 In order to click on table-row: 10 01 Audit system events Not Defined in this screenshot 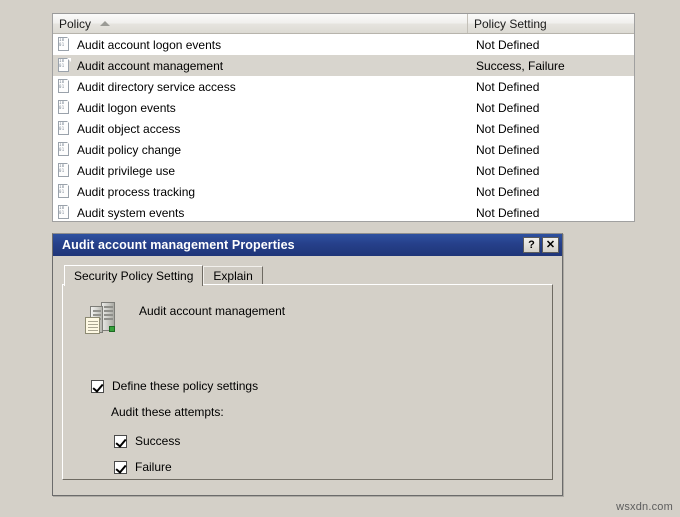, I will do `click(343, 211)`.